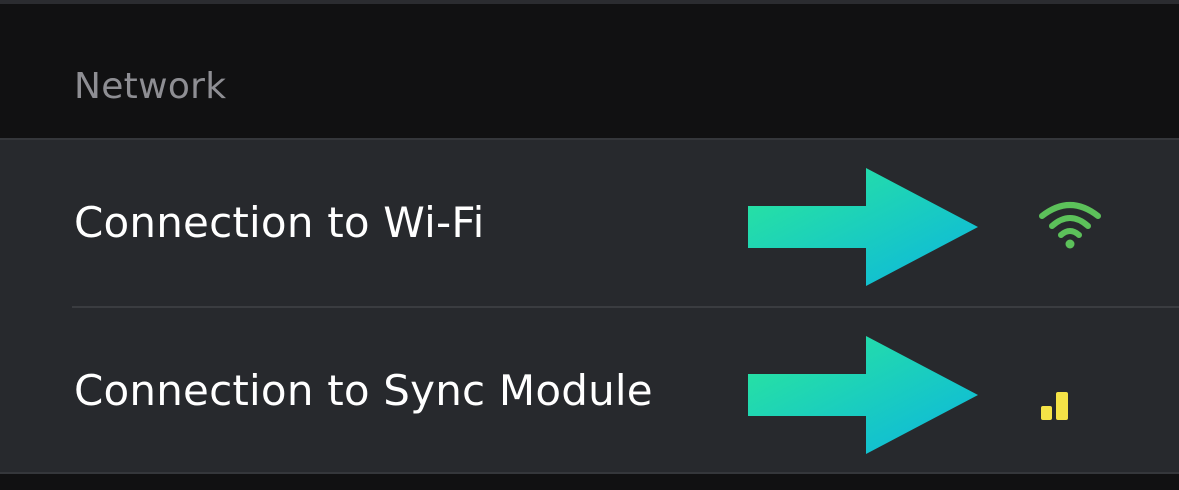 This screenshot has height=490, width=1179. Describe the element at coordinates (1070, 225) in the screenshot. I see `wifi-signal-icon` at that location.